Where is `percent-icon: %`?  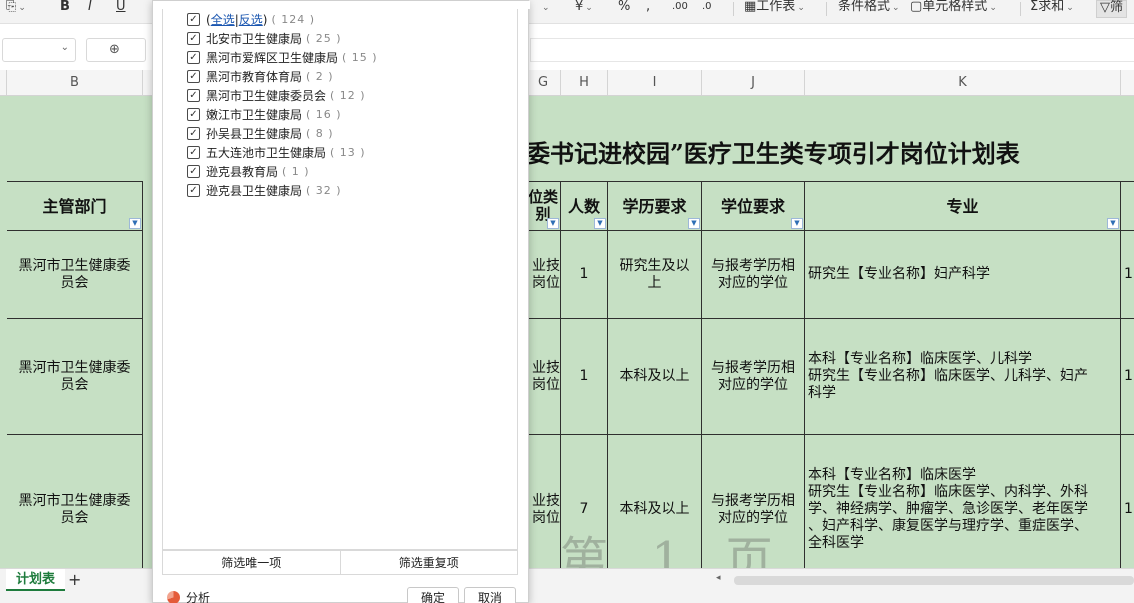
percent-icon: % is located at coordinates (624, 9).